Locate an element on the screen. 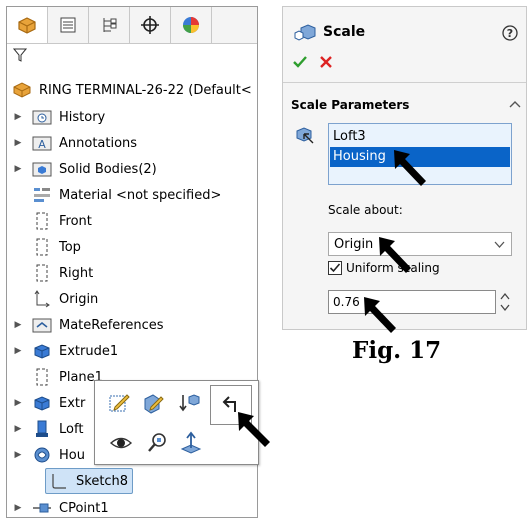 The width and height of the screenshot is (527, 523). ok-check-icon is located at coordinates (300, 62).